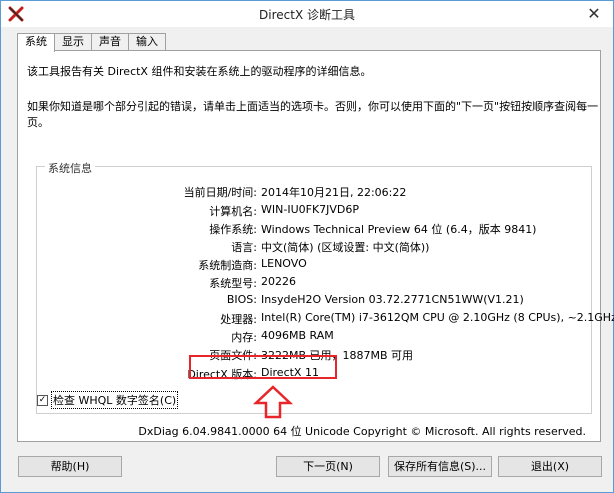  I want to click on tab-strip: 系统 显示 声音 输入, so click(91, 42).